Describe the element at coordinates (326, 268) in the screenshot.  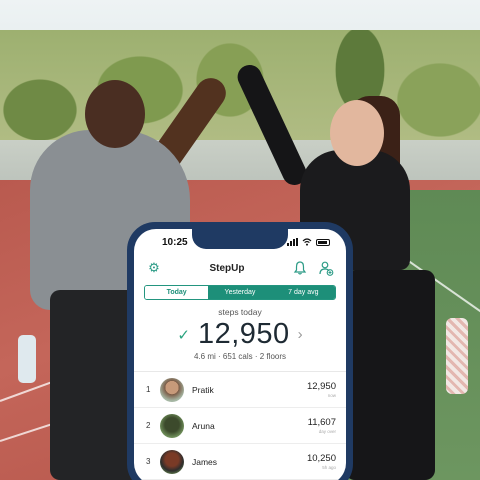
I see `add-friend-icon` at that location.